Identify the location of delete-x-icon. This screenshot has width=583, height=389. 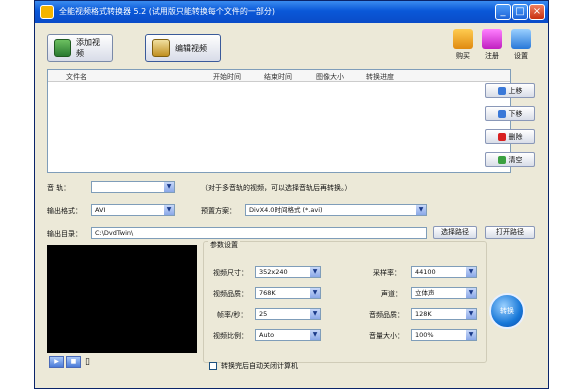
(501, 136).